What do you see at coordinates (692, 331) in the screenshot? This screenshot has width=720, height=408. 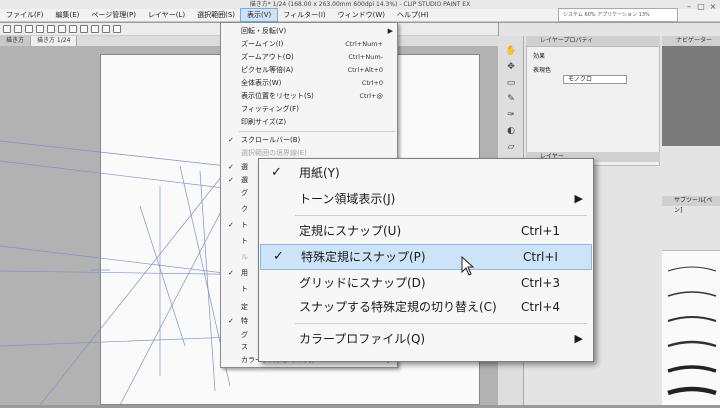 I see `brush-strokes` at bounding box center [692, 331].